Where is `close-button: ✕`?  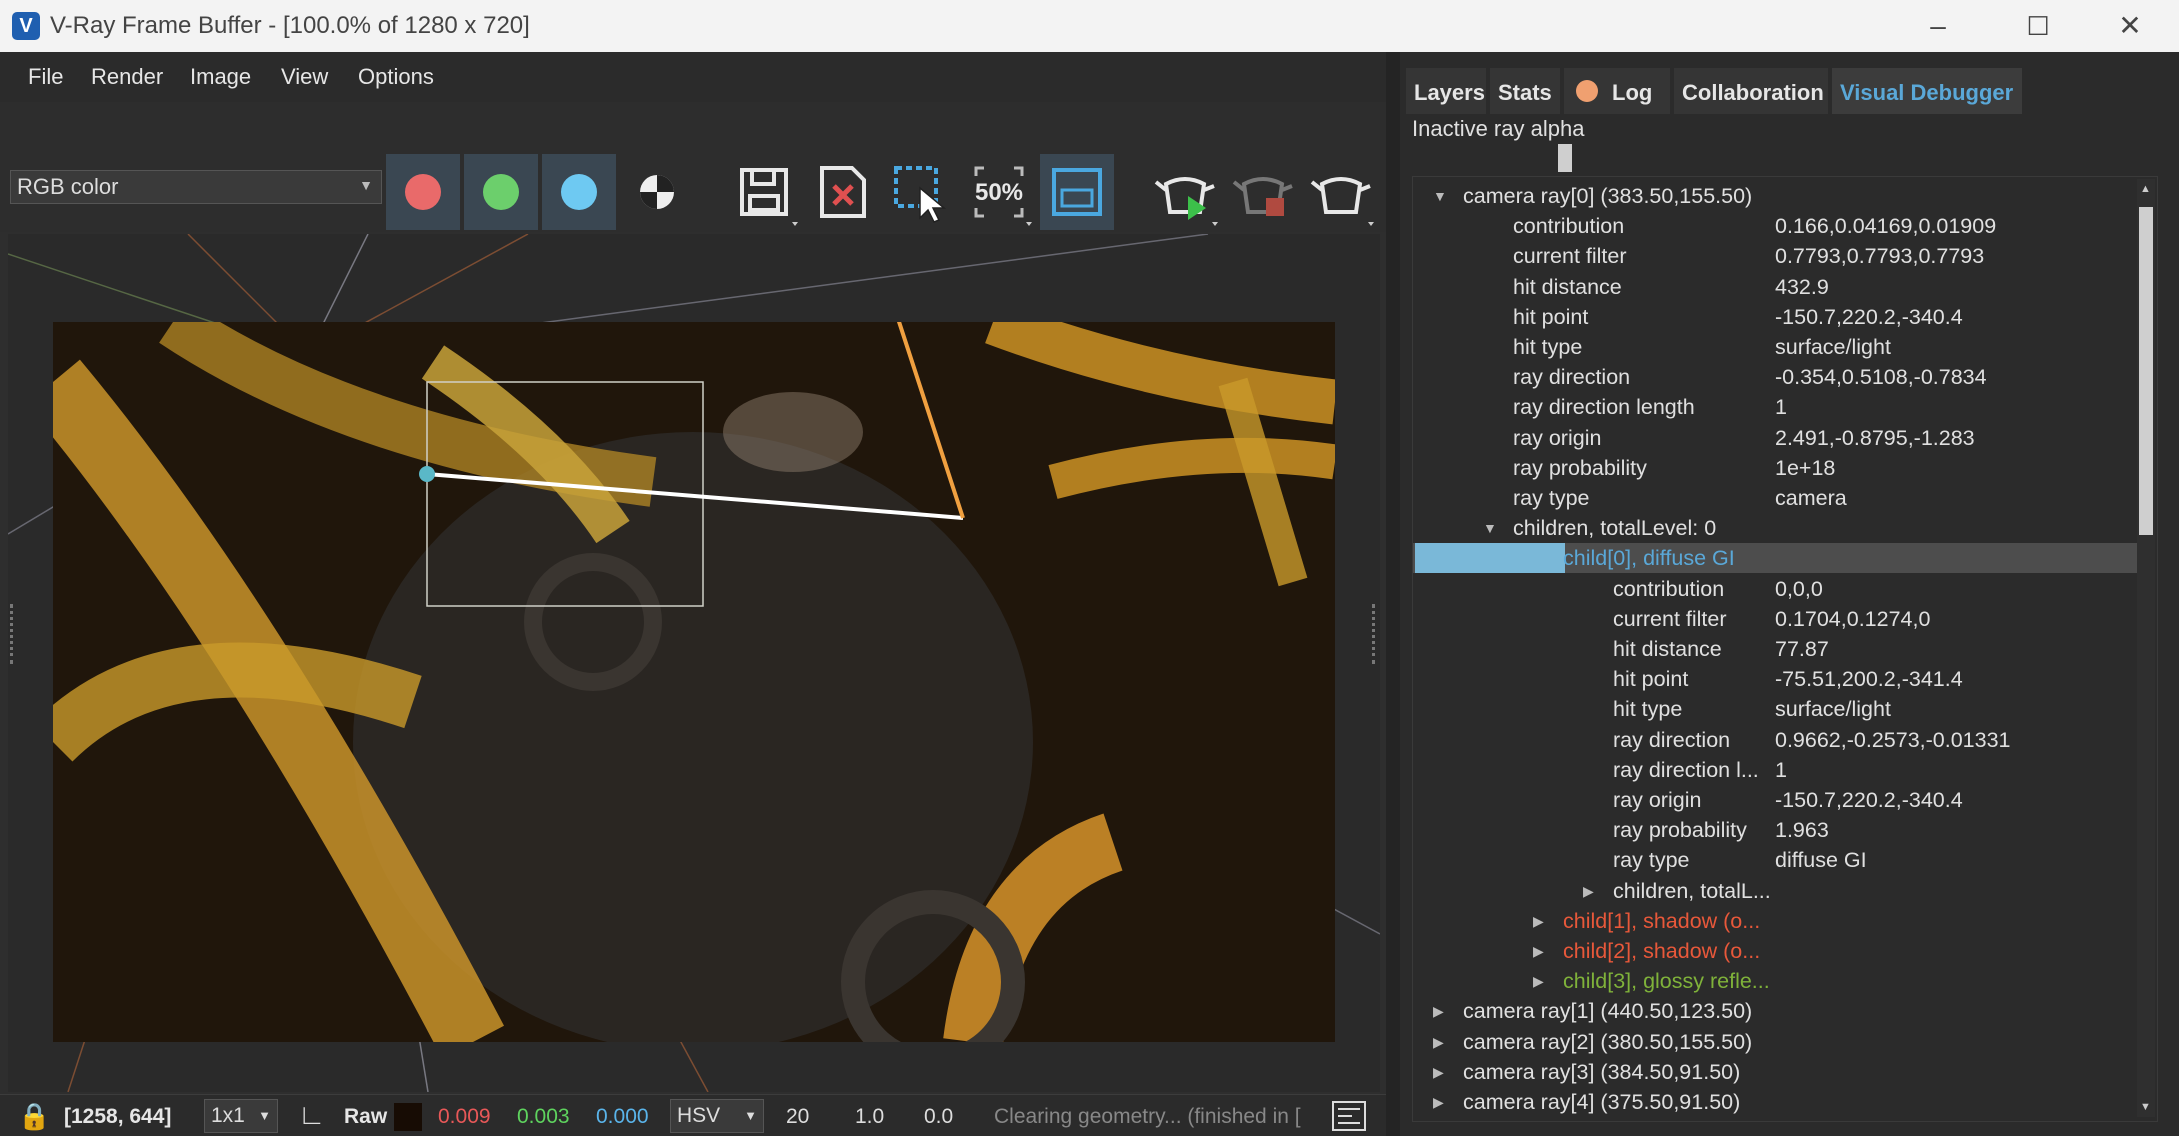
close-button: ✕ is located at coordinates (2130, 26).